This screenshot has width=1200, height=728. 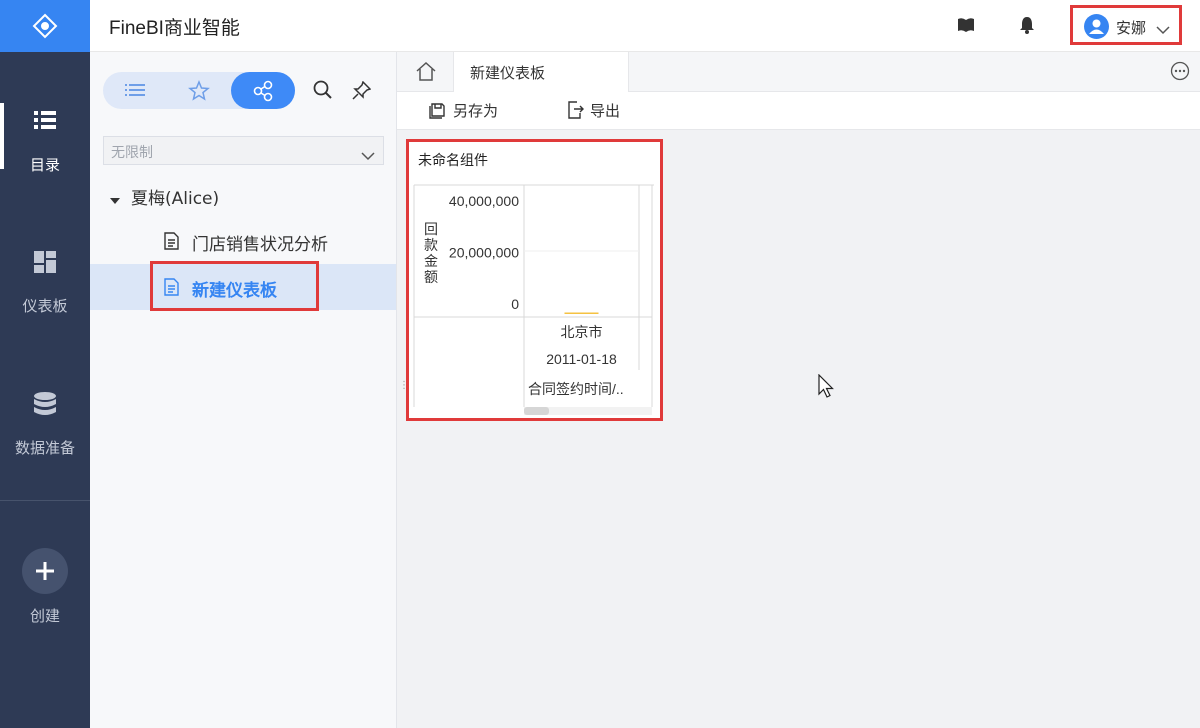 I want to click on home-icon, so click(x=426, y=71).